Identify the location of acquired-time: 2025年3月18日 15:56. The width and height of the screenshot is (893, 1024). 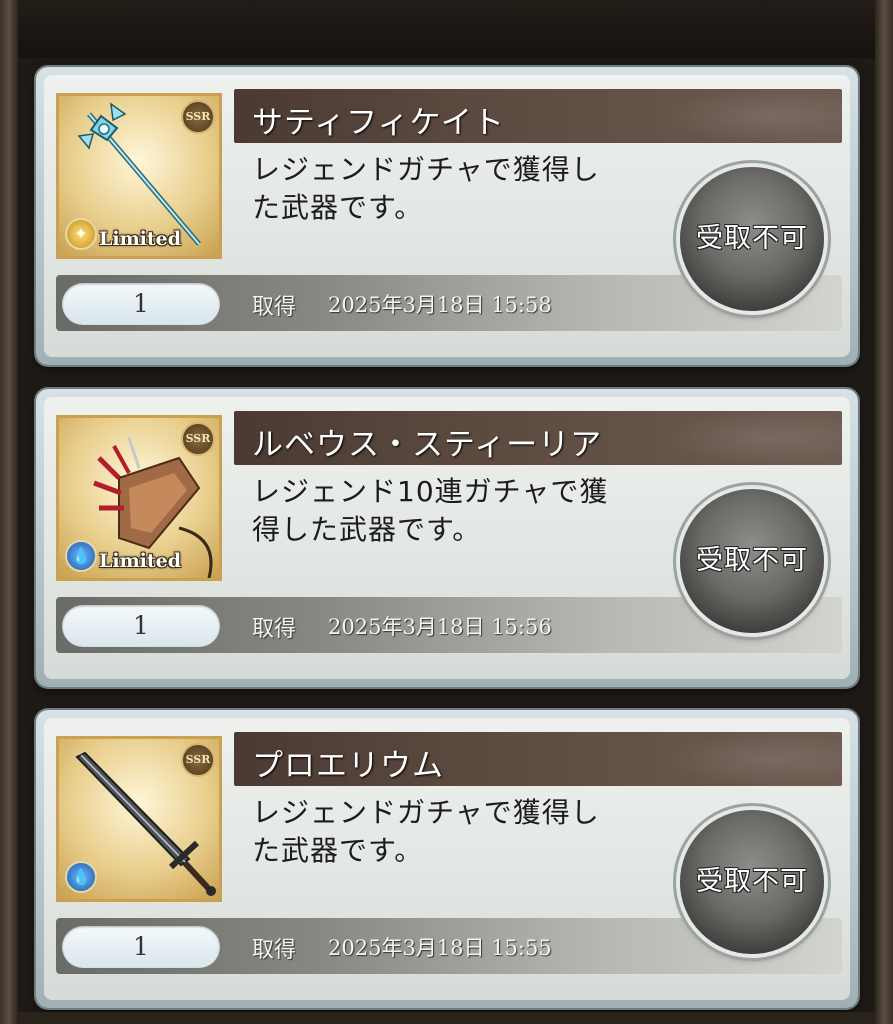
(440, 627).